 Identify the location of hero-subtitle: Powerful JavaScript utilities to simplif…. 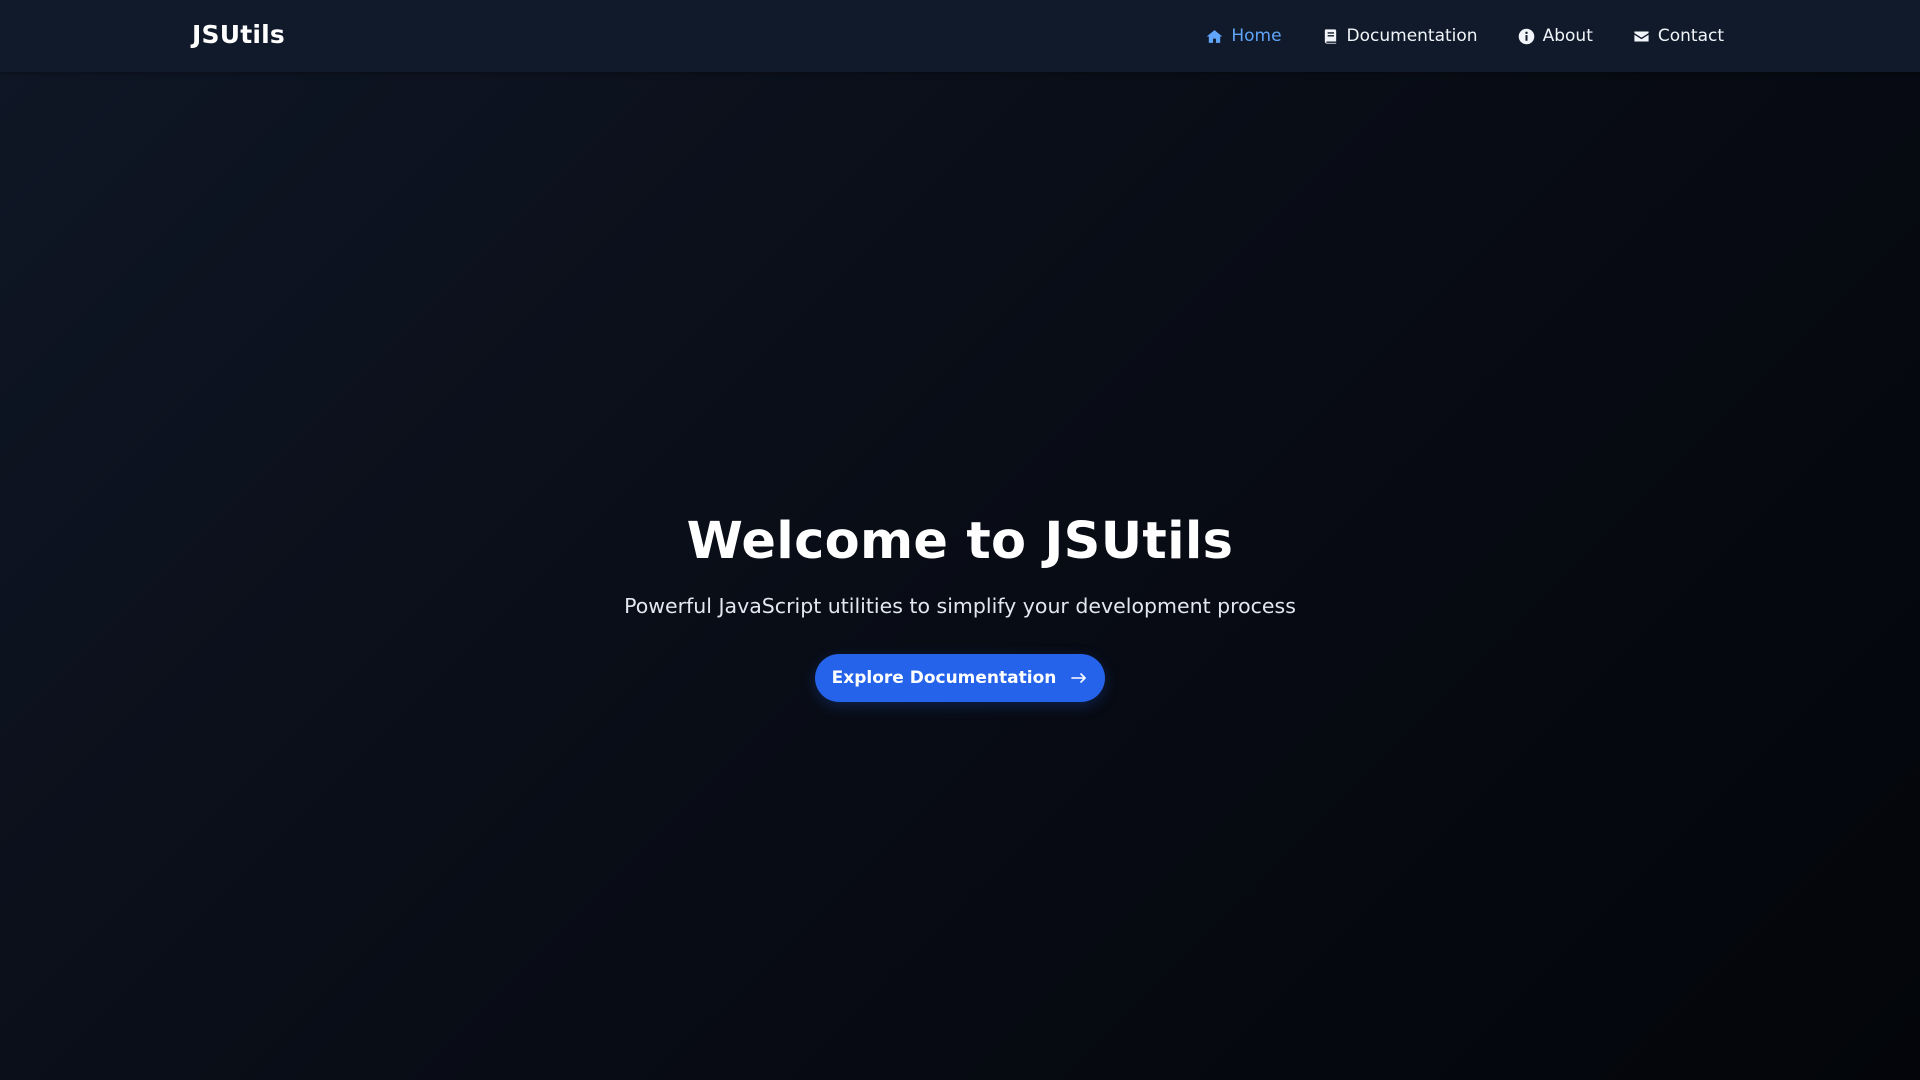
(960, 606).